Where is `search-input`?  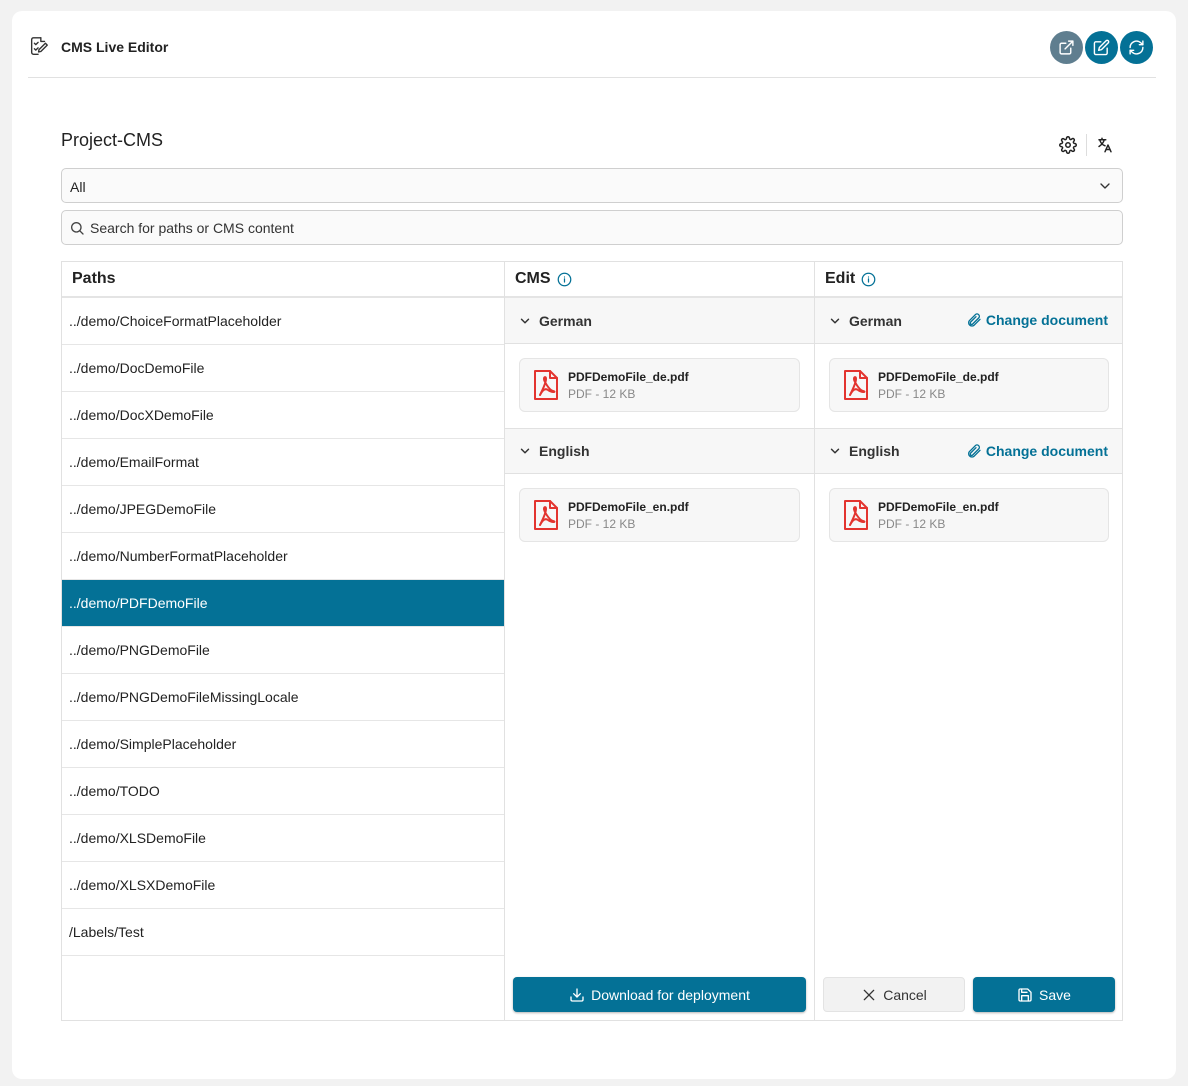 search-input is located at coordinates (600, 228).